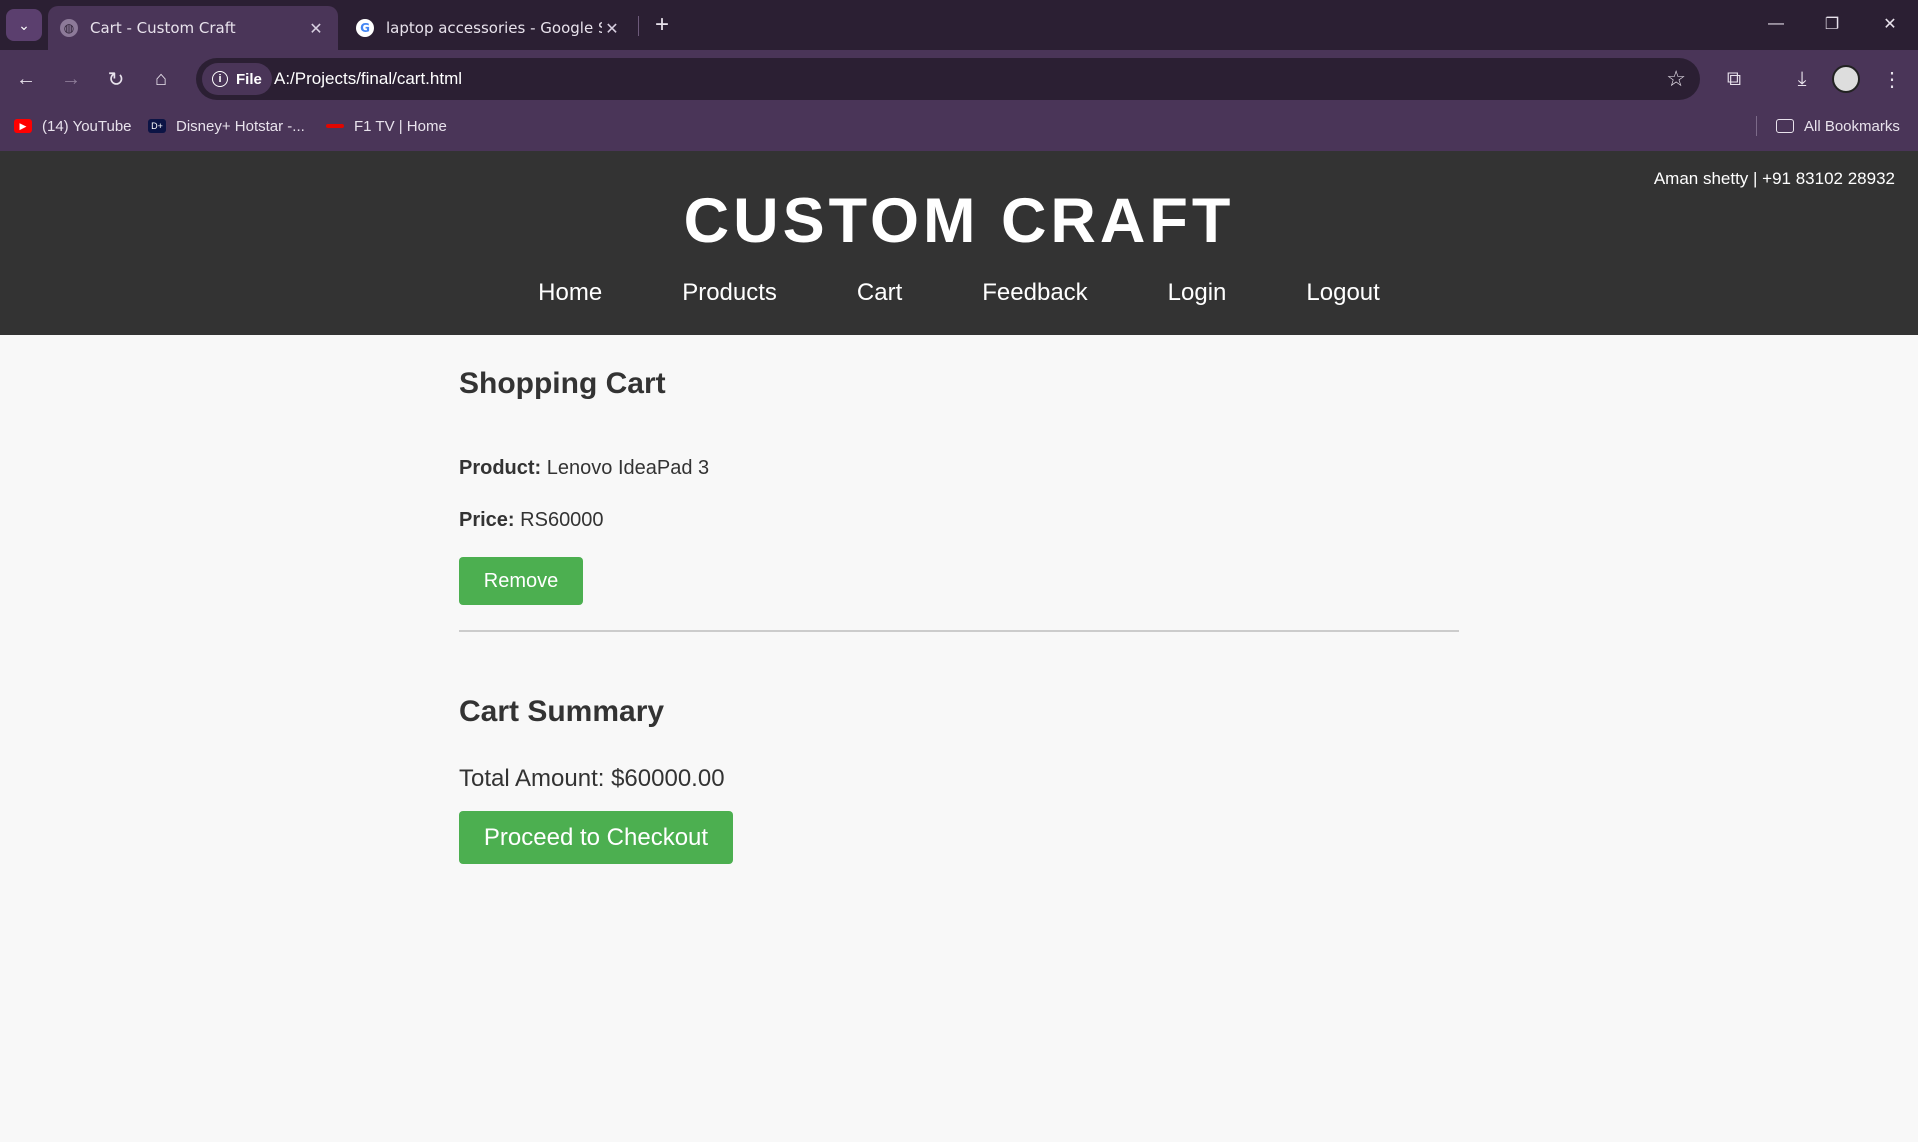 This screenshot has height=1142, width=1918. I want to click on info-icon: i, so click(220, 79).